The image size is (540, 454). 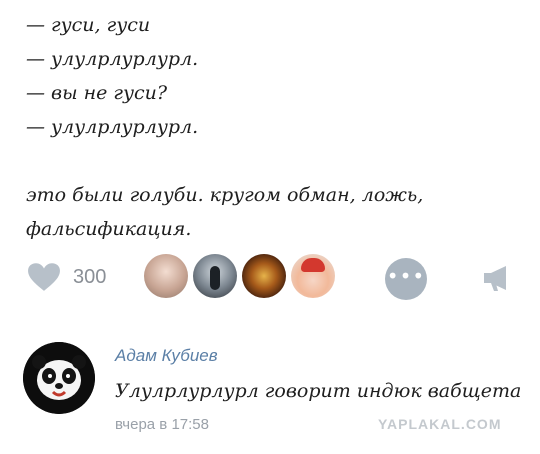 I want to click on like-count: 300, so click(x=90, y=276).